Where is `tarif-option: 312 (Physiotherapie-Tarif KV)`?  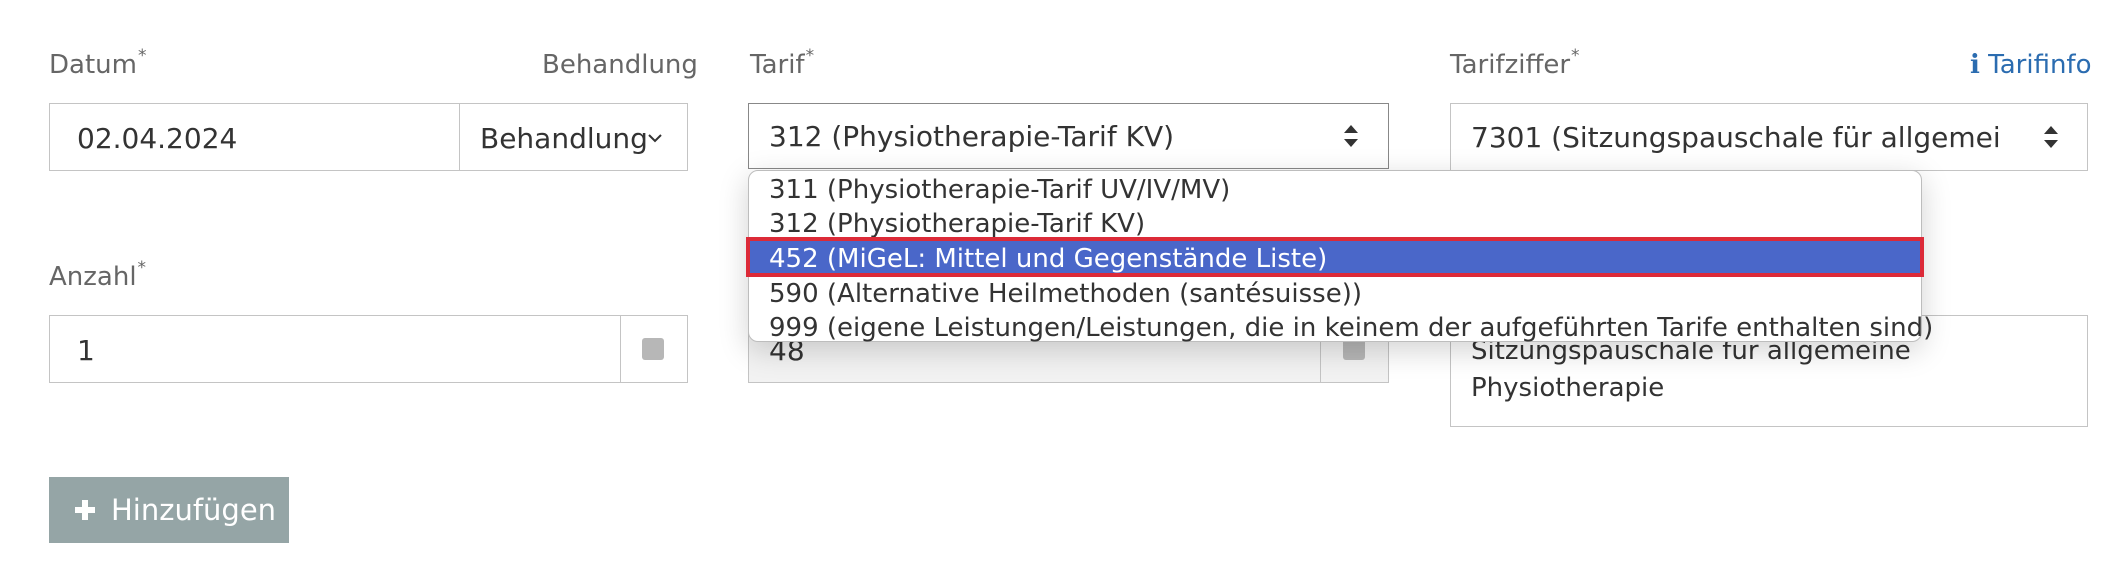 tarif-option: 312 (Physiotherapie-Tarif KV) is located at coordinates (1335, 222).